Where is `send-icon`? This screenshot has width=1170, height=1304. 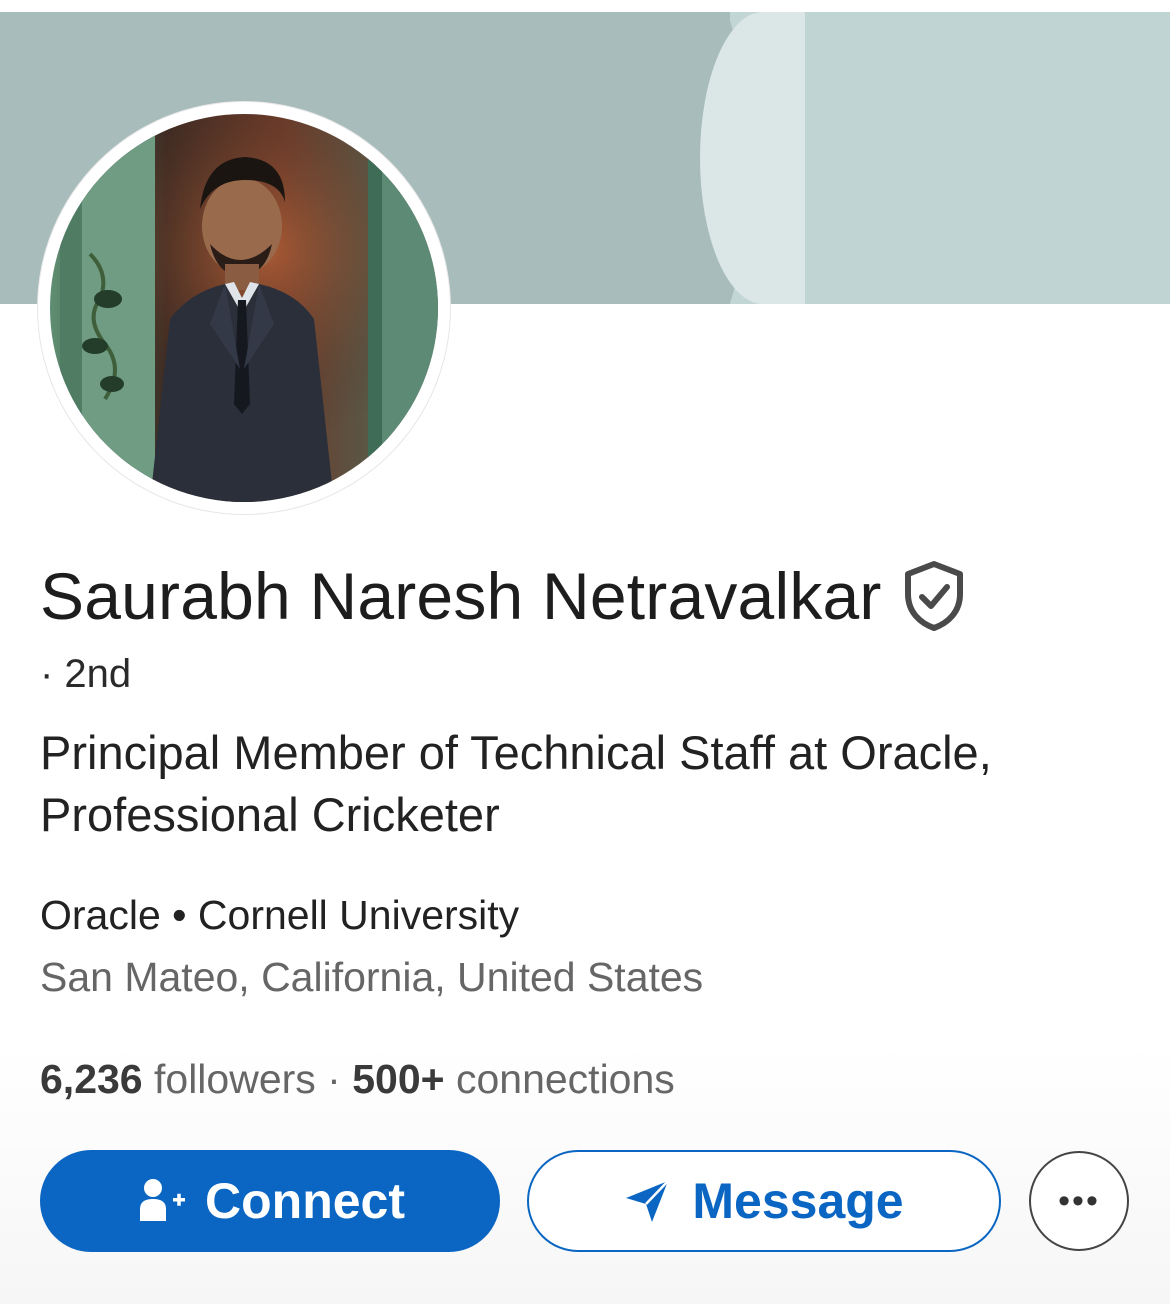 send-icon is located at coordinates (648, 1201).